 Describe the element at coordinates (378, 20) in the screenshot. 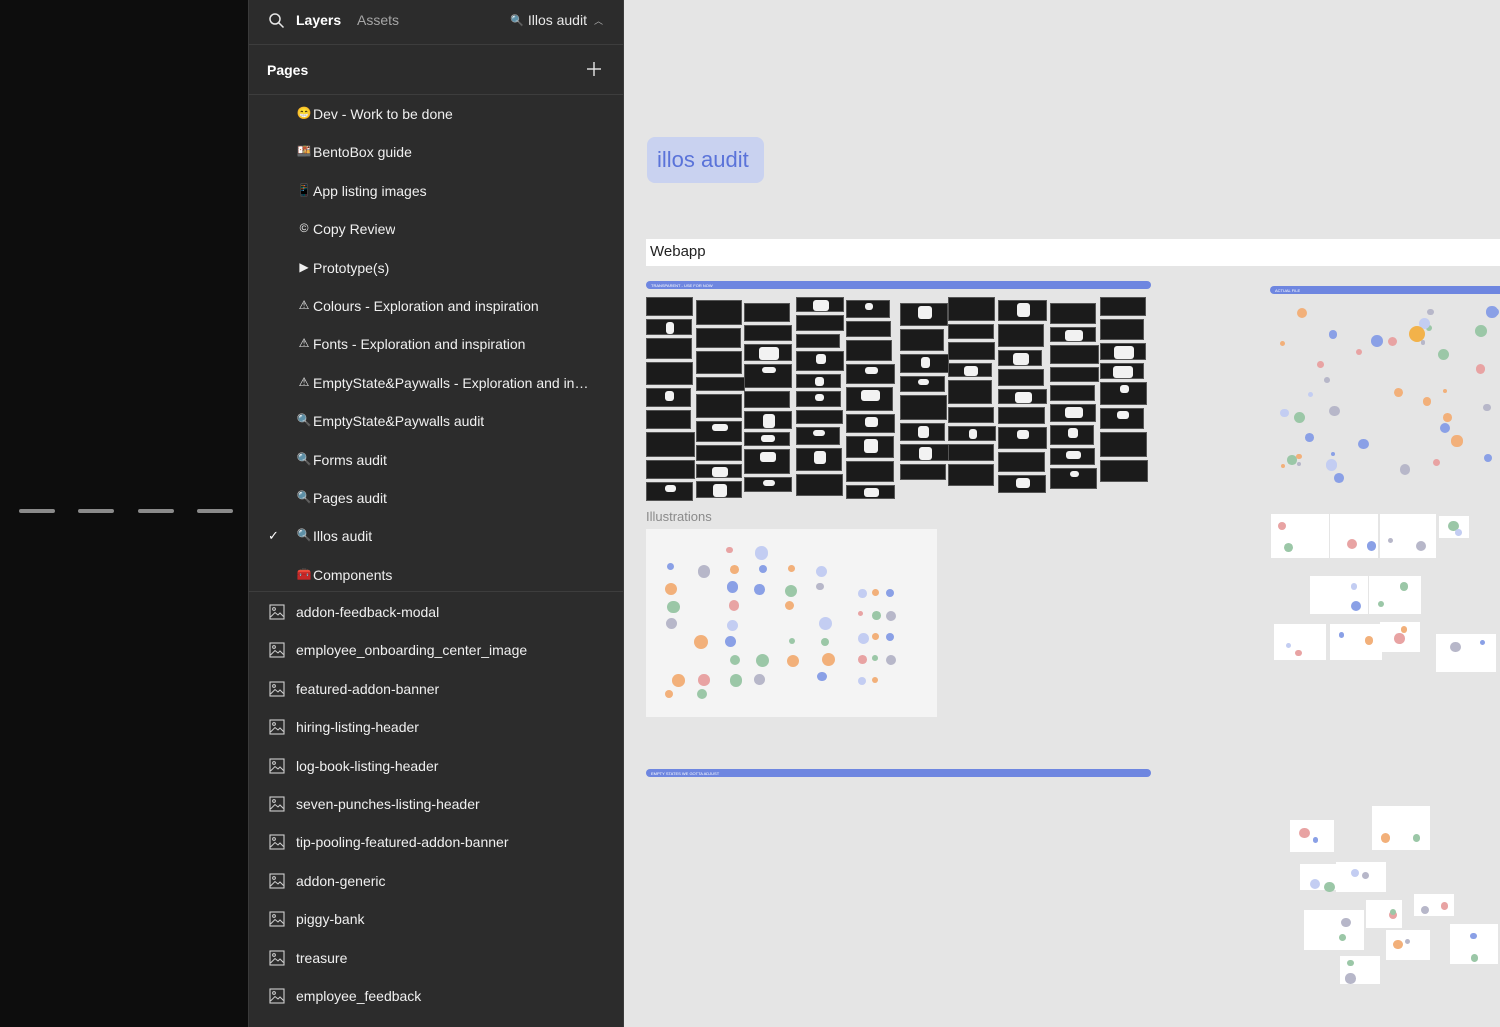

I see `tab-assets: Assets` at that location.